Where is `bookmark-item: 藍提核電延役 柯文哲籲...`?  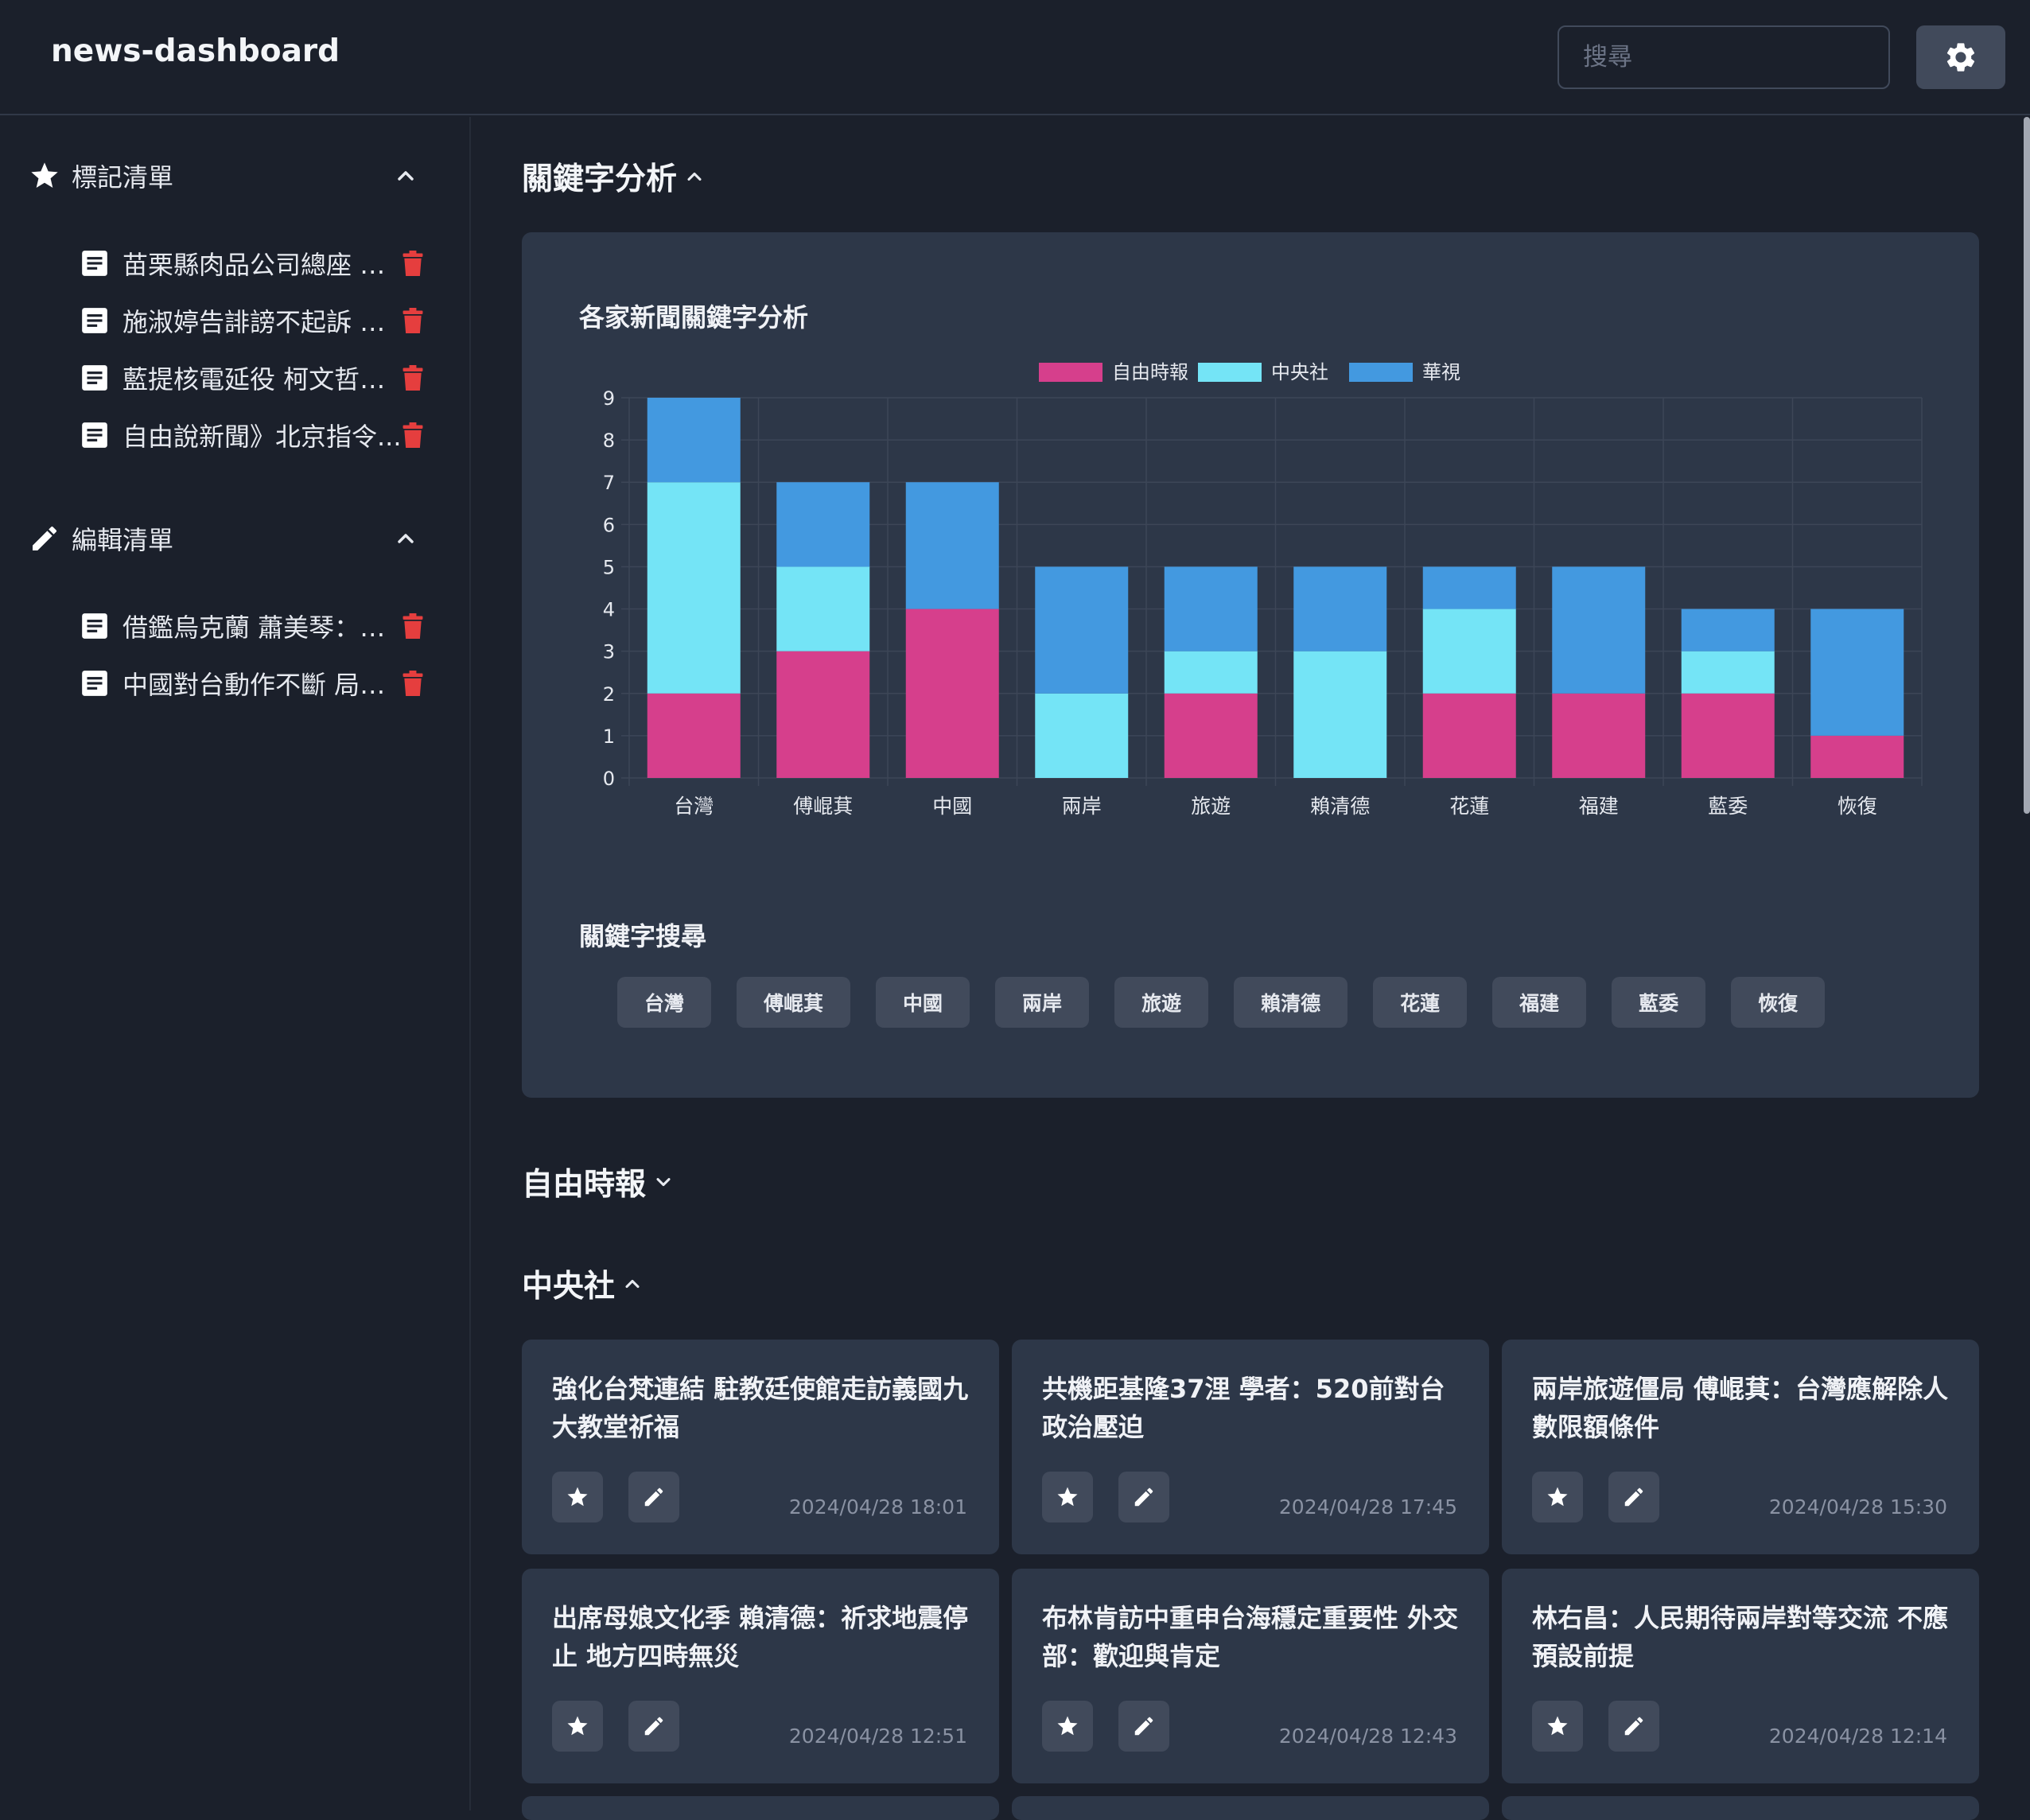 bookmark-item: 藍提核電延役 柯文哲籲... is located at coordinates (255, 378).